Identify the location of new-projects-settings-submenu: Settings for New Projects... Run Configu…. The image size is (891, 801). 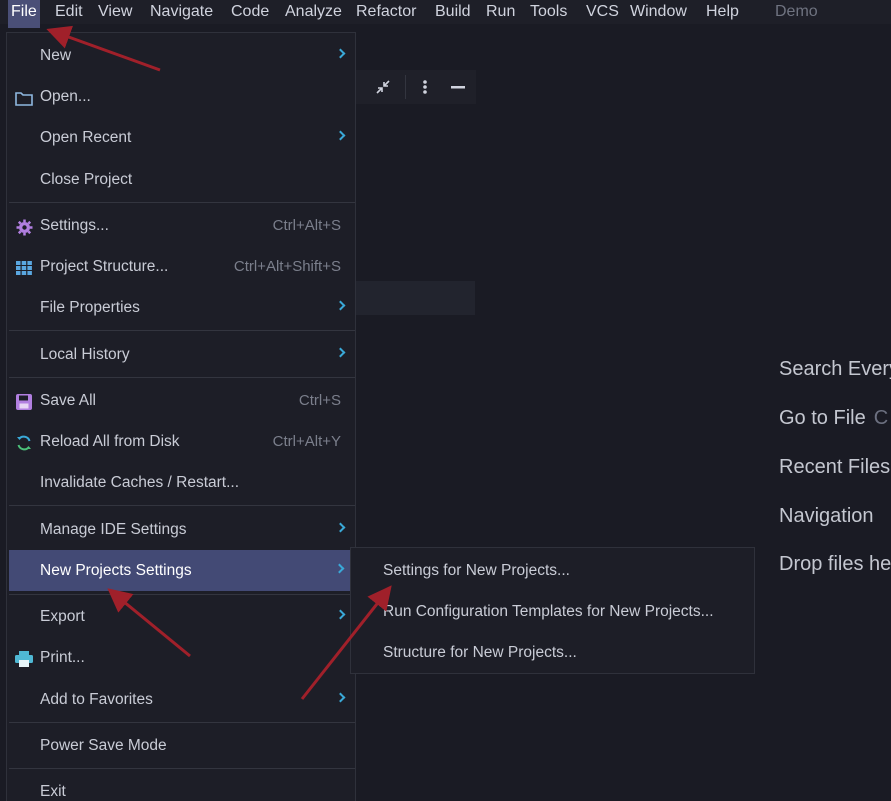
(552, 610).